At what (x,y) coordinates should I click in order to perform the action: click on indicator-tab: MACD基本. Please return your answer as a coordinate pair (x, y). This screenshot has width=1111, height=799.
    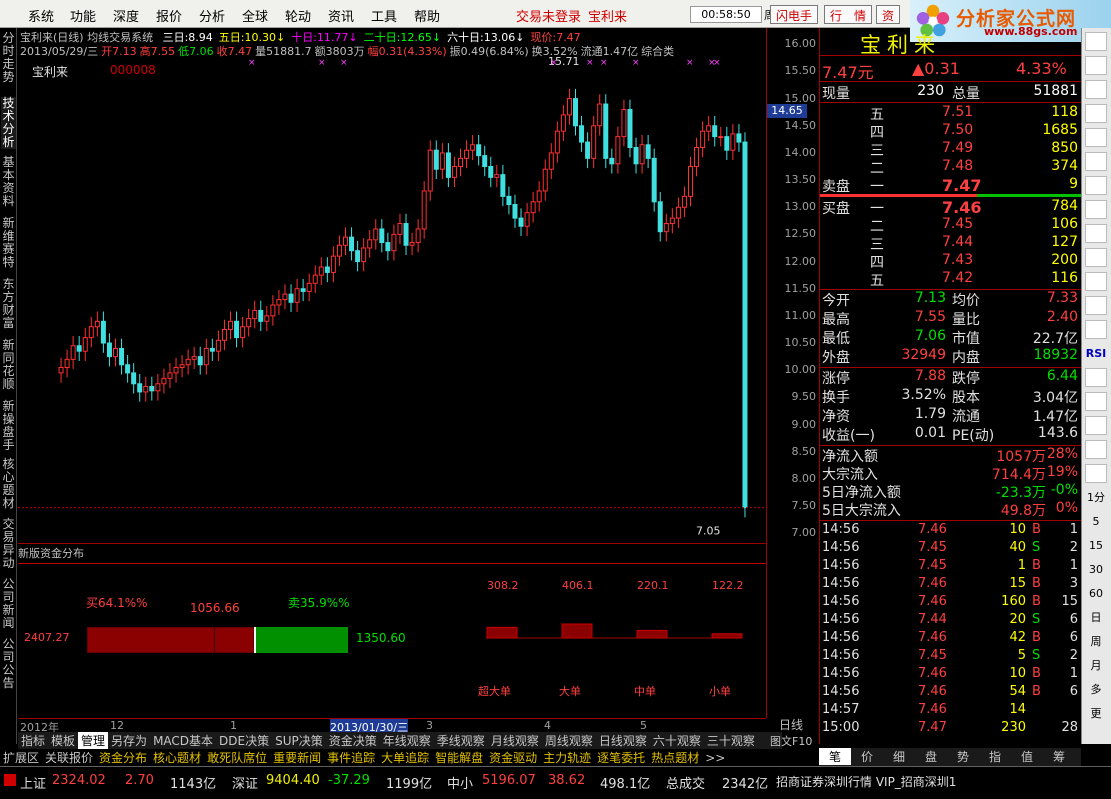
    Looking at the image, I should click on (183, 740).